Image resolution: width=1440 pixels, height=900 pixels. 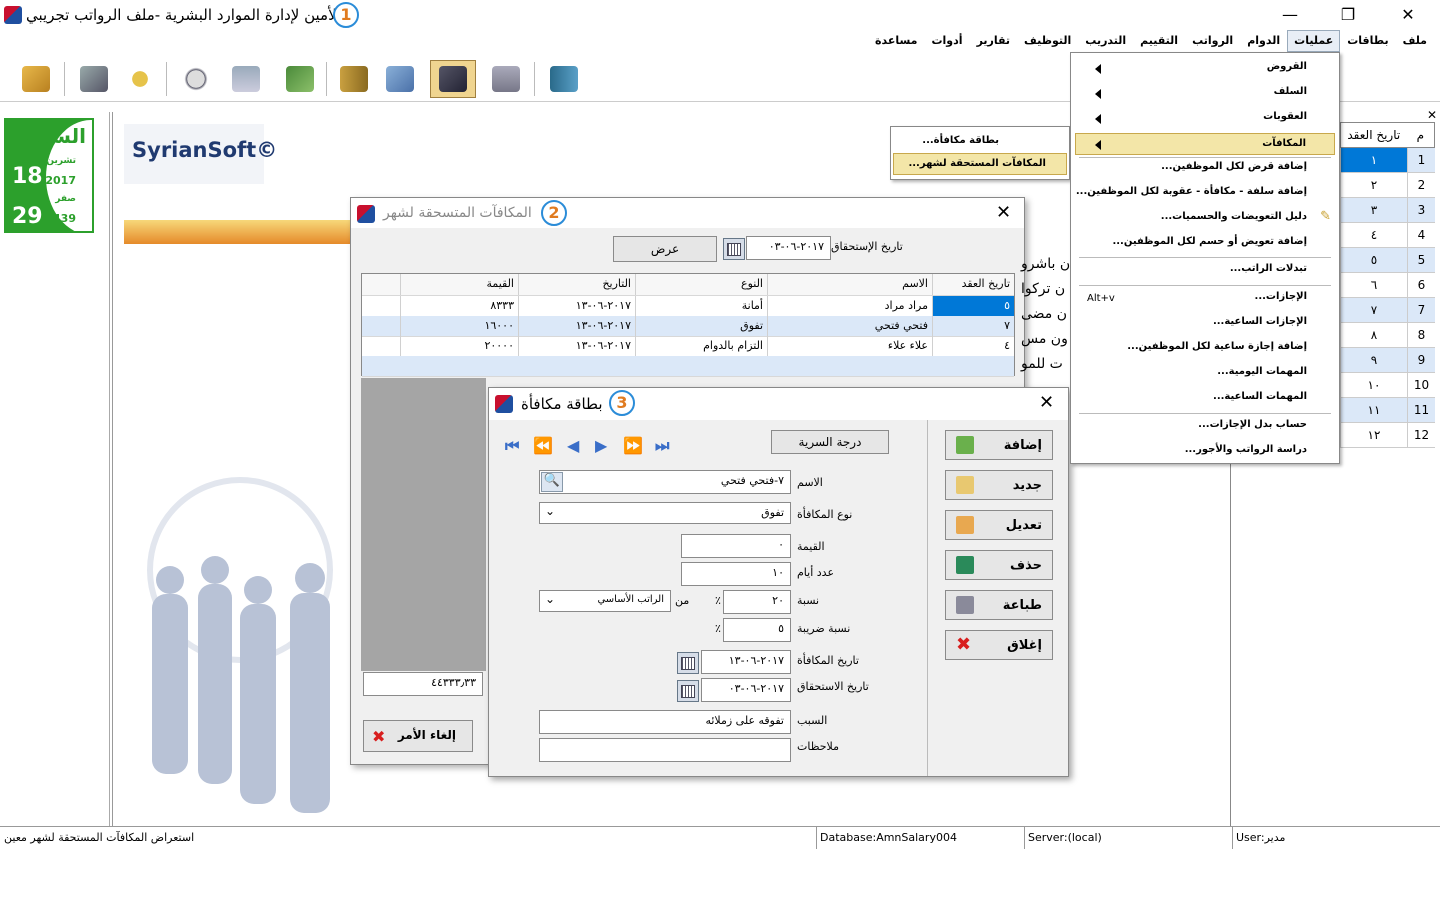 What do you see at coordinates (1387, 160) in the screenshot?
I see `grid-row: 1١` at bounding box center [1387, 160].